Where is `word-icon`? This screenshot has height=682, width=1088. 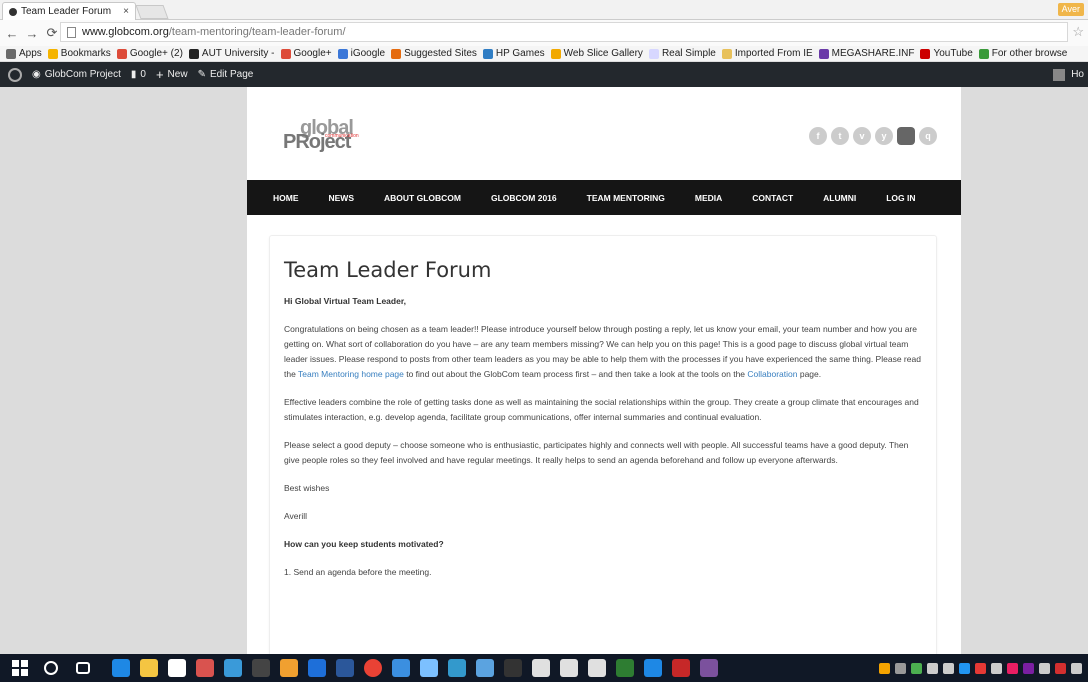 word-icon is located at coordinates (345, 668).